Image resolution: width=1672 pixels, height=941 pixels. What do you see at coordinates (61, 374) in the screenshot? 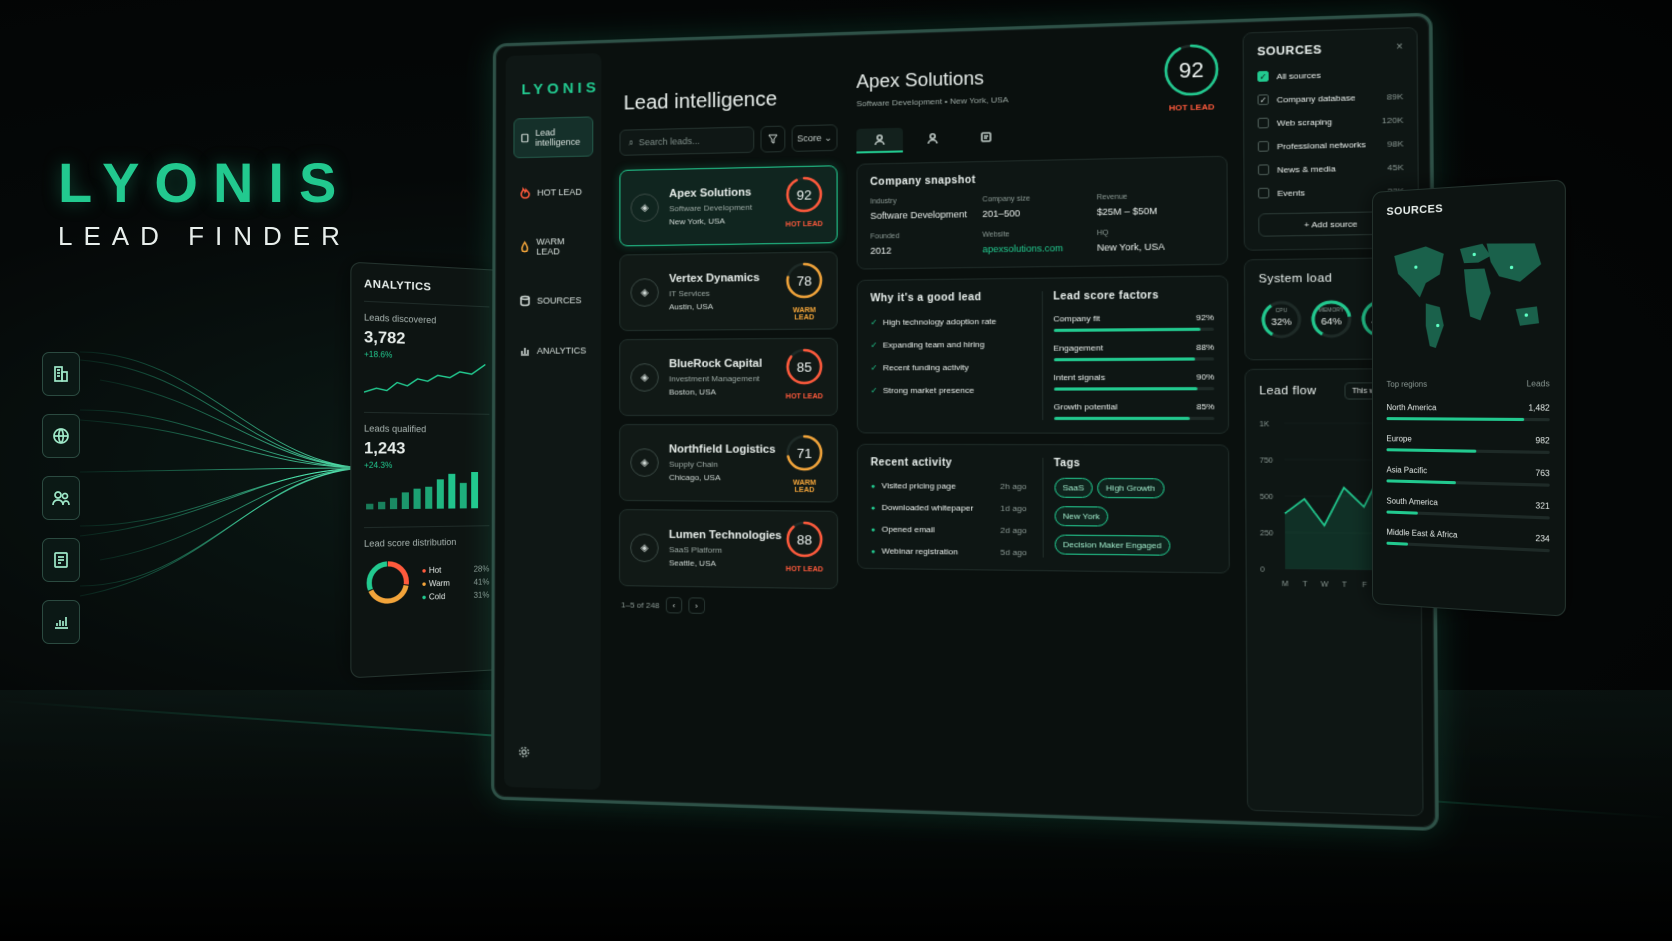
I see `buildings-icon` at bounding box center [61, 374].